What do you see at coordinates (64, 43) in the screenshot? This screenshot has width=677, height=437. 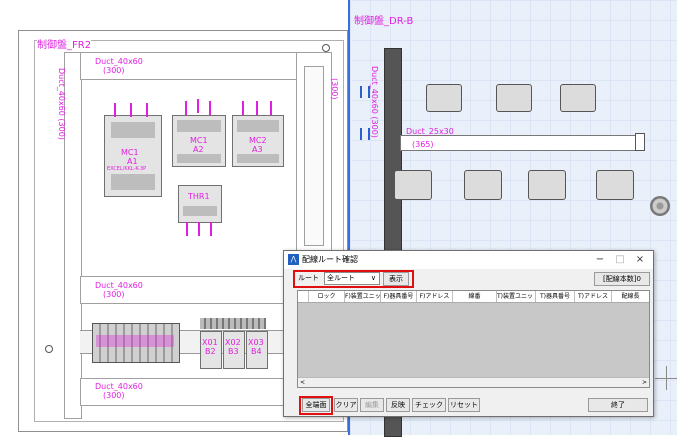 I see `panel-left-title: 制御盤_FR2` at bounding box center [64, 43].